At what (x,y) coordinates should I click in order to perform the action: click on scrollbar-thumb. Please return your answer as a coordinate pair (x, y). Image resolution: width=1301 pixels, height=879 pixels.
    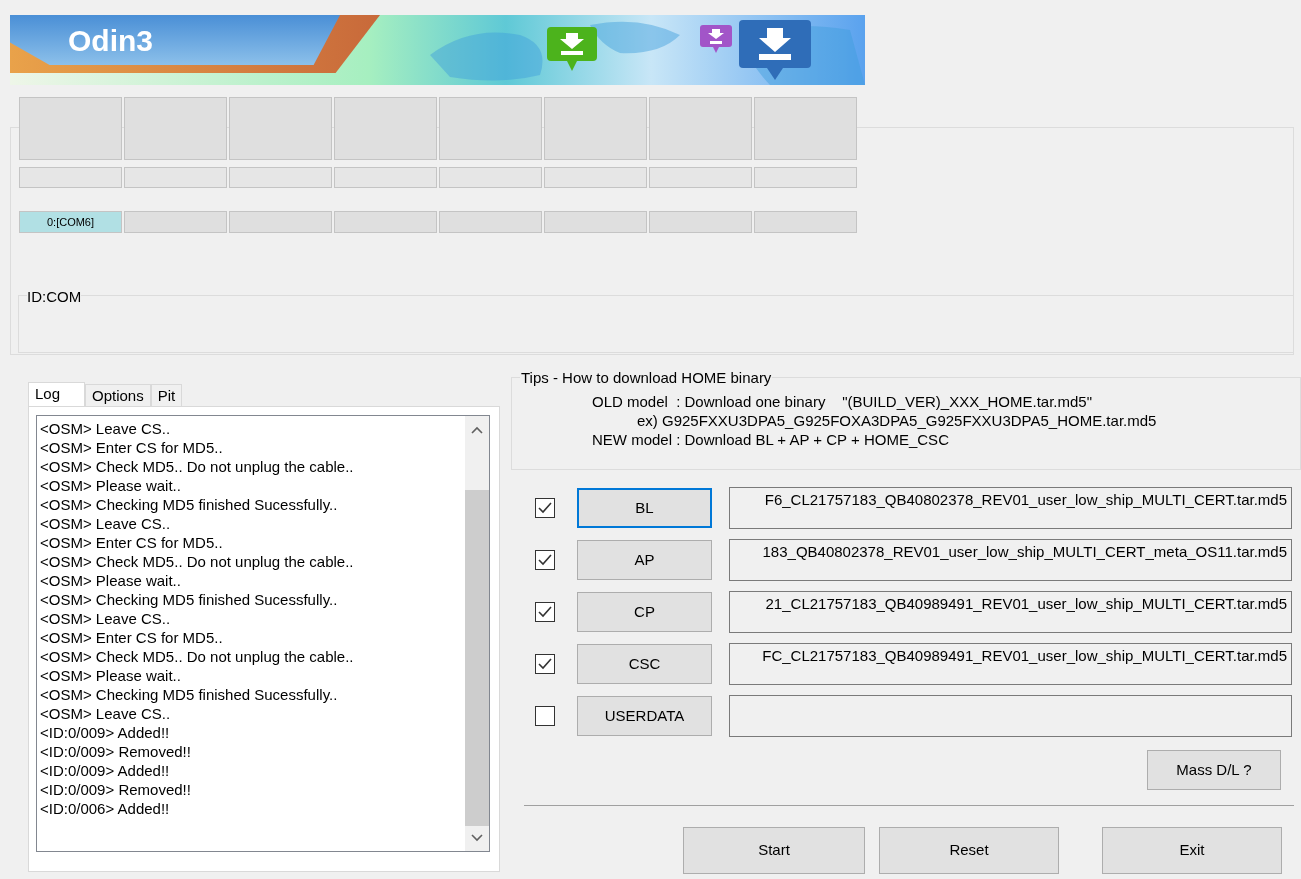
    Looking at the image, I should click on (477, 658).